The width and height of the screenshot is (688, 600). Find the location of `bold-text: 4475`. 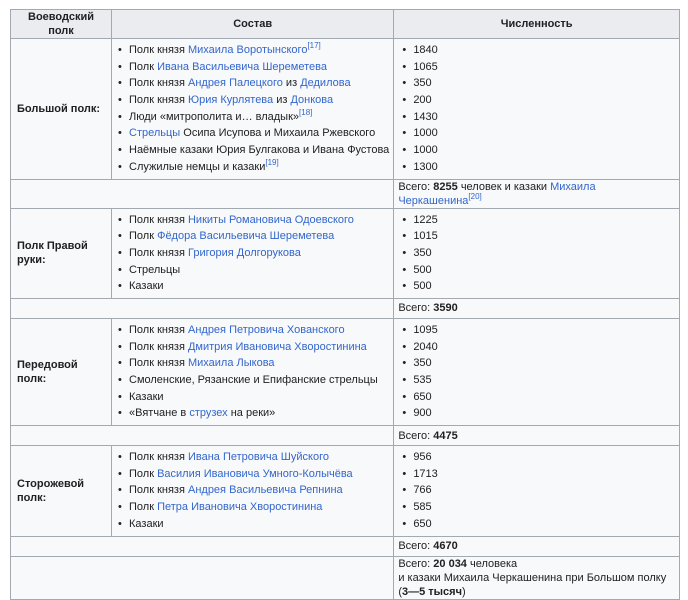

bold-text: 4475 is located at coordinates (445, 435).